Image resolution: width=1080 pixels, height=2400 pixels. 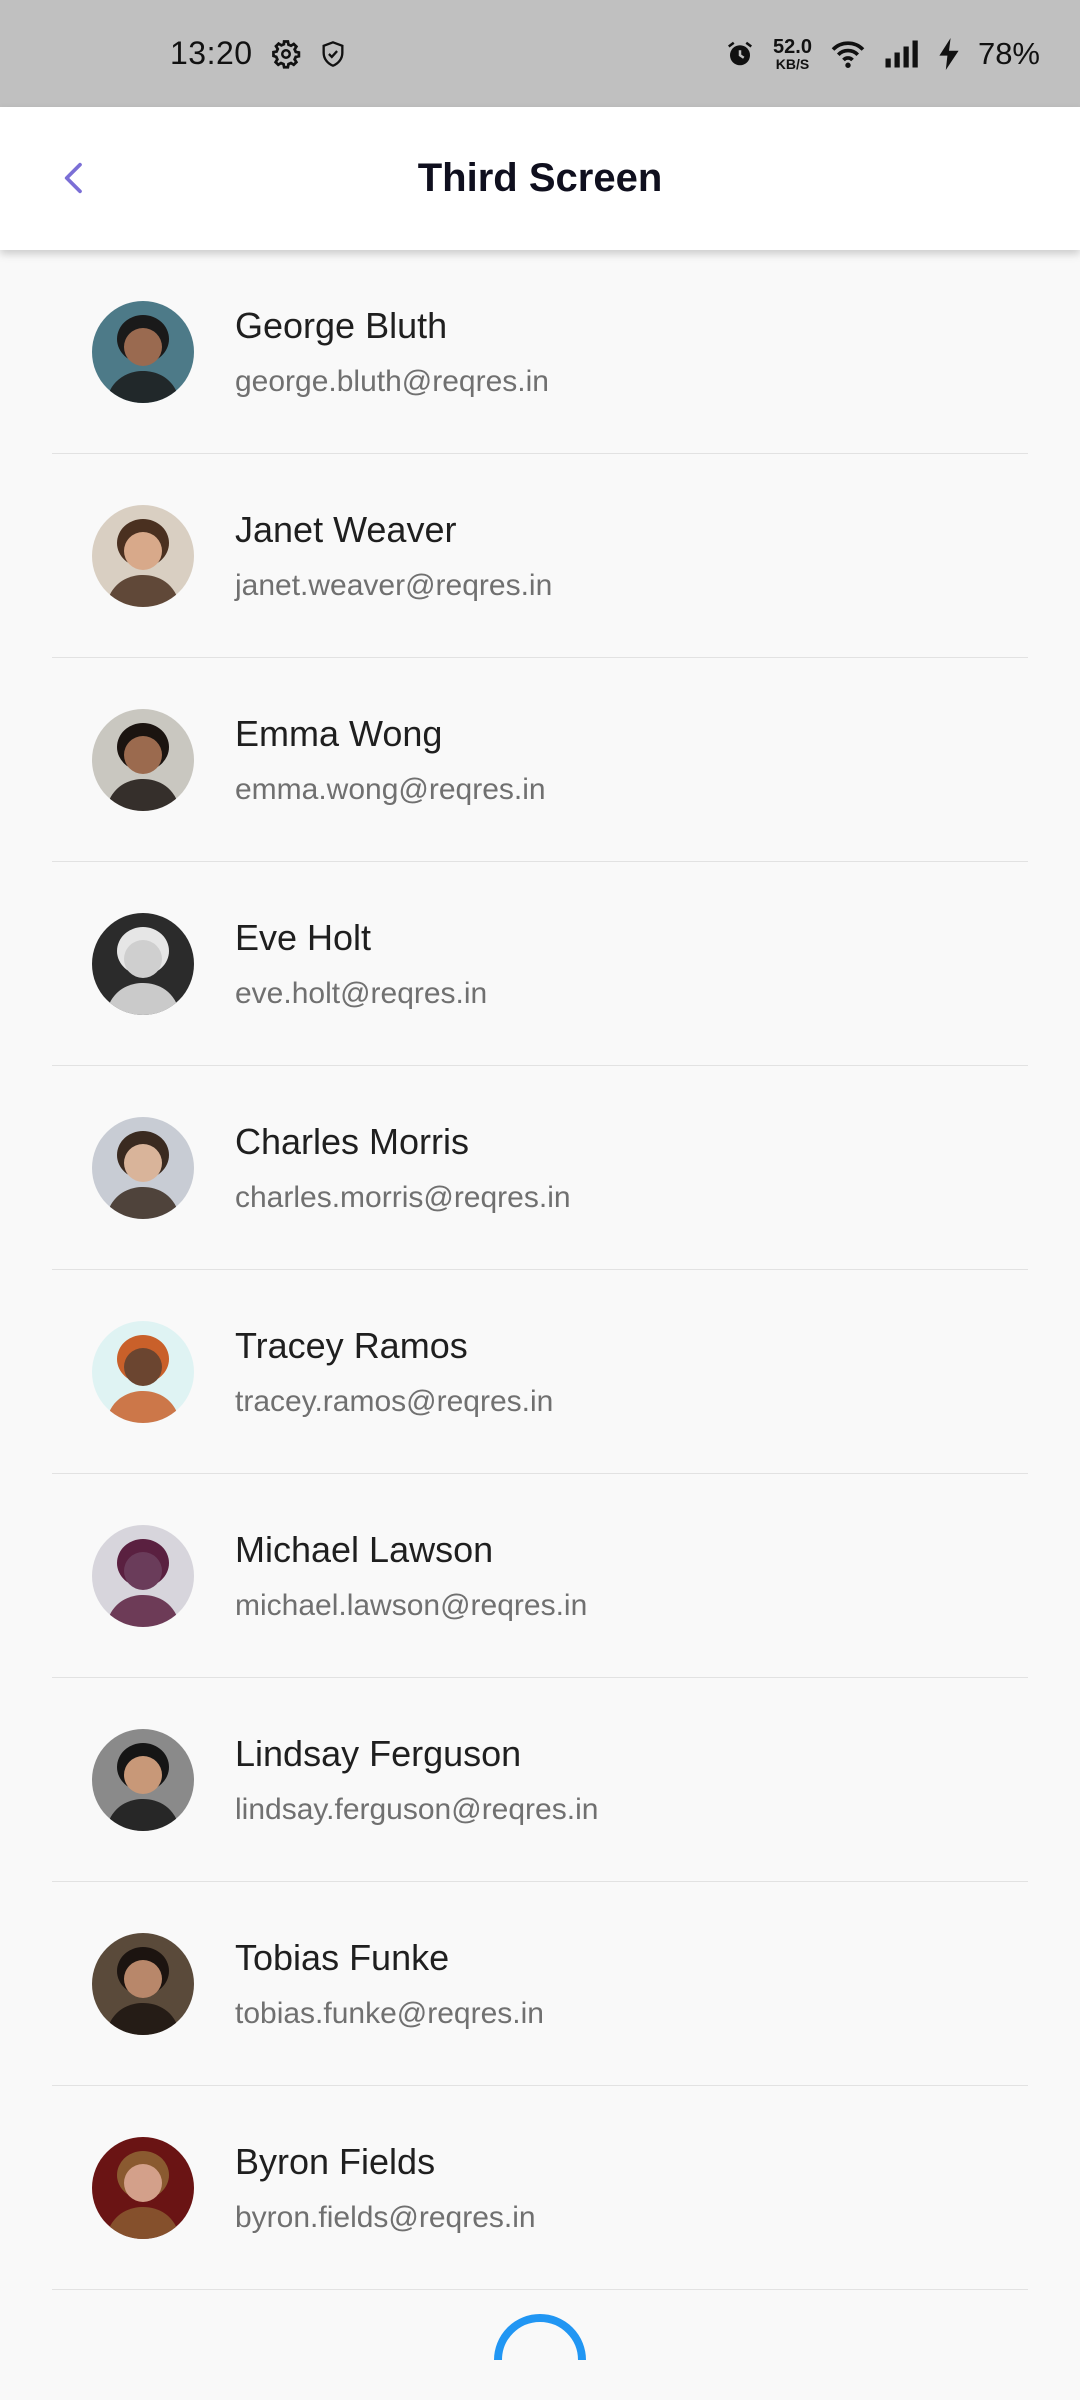 What do you see at coordinates (389, 2013) in the screenshot?
I see `user-email: tobias.funke@reqres.in` at bounding box center [389, 2013].